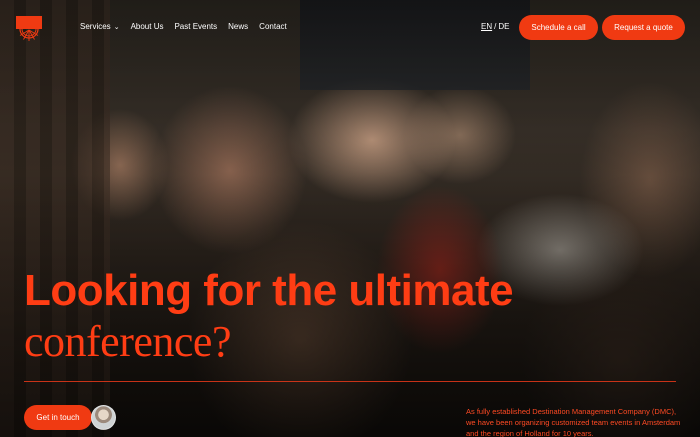 The height and width of the screenshot is (437, 700). I want to click on nav-item-contact: Contact, so click(273, 26).